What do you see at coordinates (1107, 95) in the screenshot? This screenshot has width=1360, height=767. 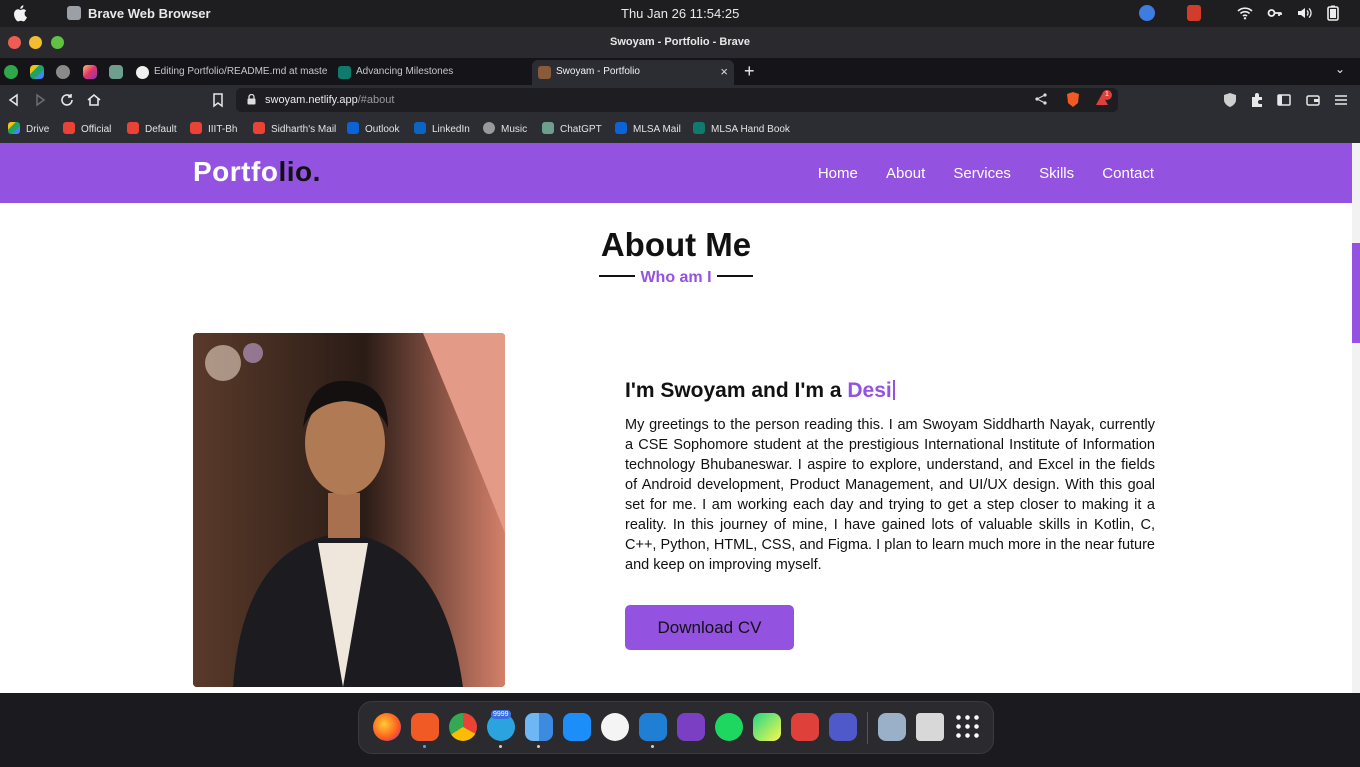 I see `rewards-badge: 1` at bounding box center [1107, 95].